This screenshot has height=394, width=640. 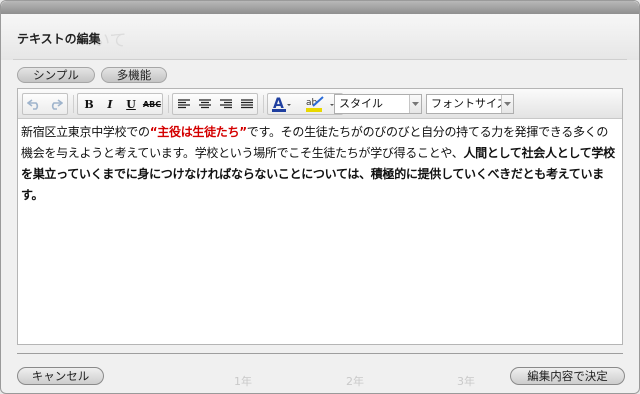 What do you see at coordinates (205, 104) in the screenshot?
I see `align-center-icon` at bounding box center [205, 104].